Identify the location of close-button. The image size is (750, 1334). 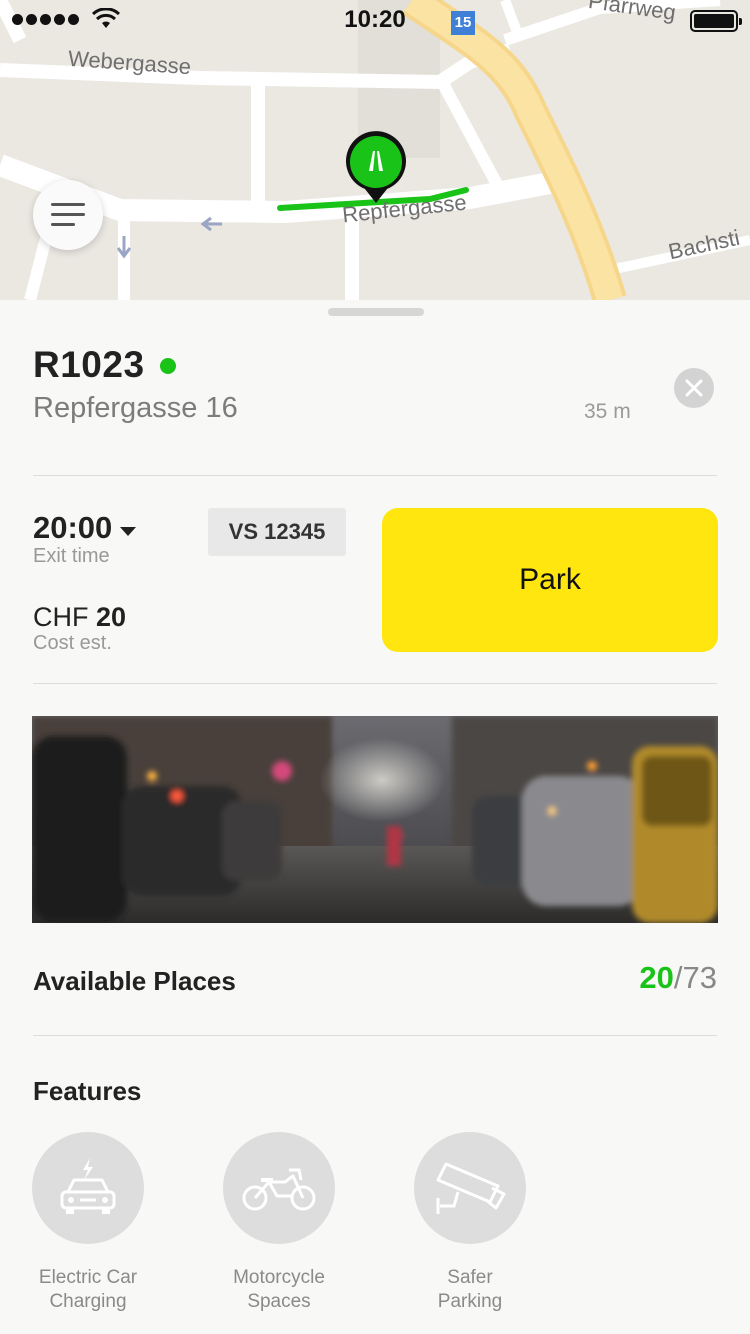
(694, 388).